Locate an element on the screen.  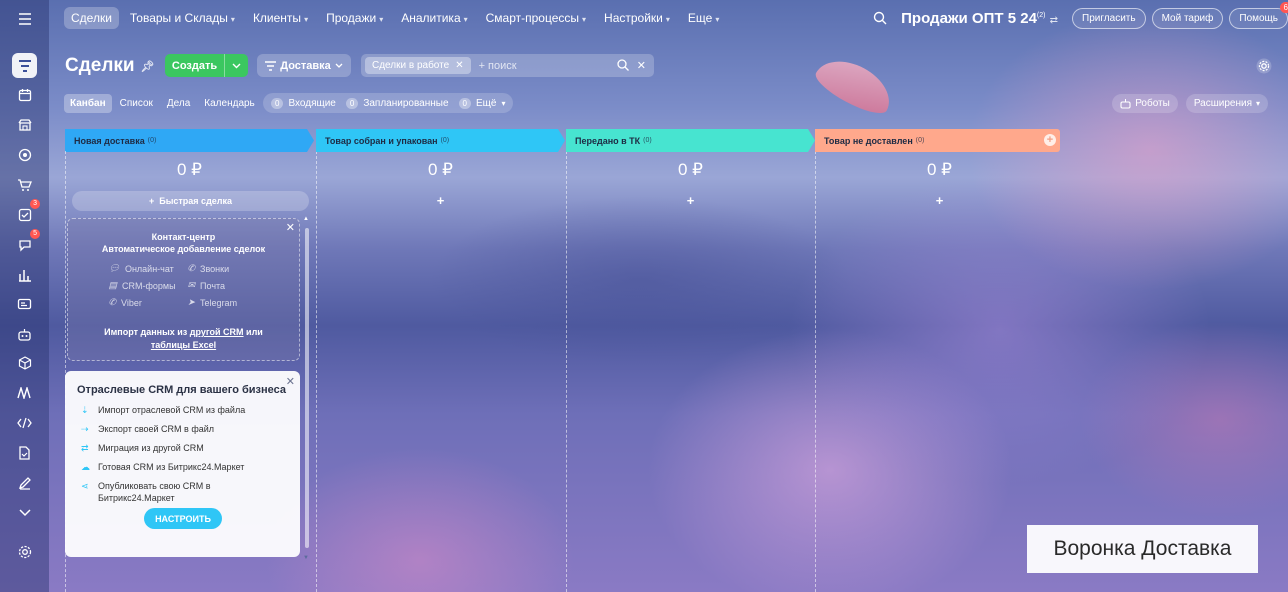
add-stage-plus-icon: + is located at coordinates (1050, 140).